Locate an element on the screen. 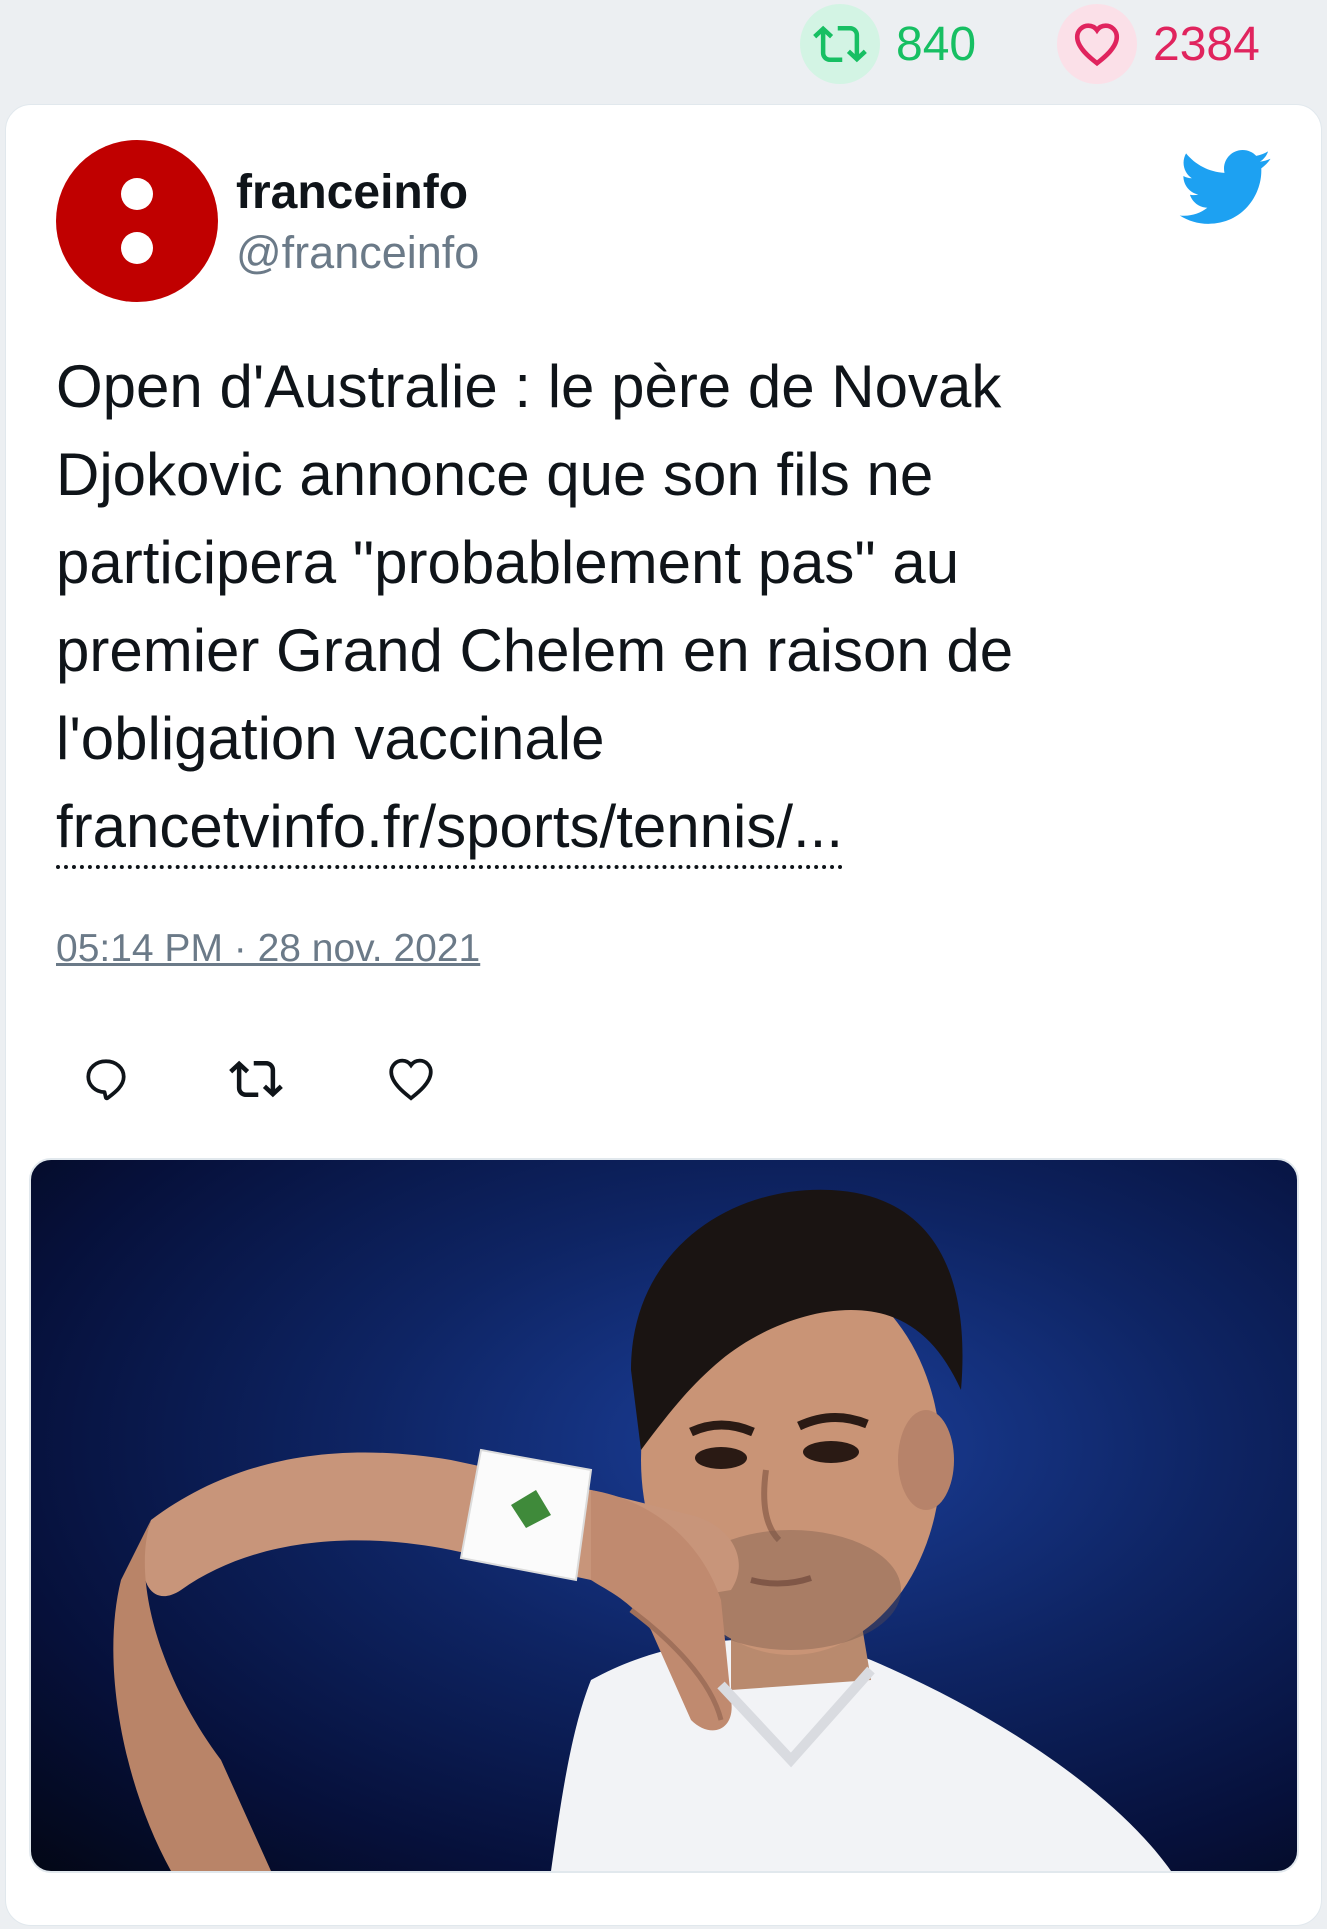 Image resolution: width=1327 pixels, height=1929 pixels. like-stat: 2384 is located at coordinates (1158, 44).